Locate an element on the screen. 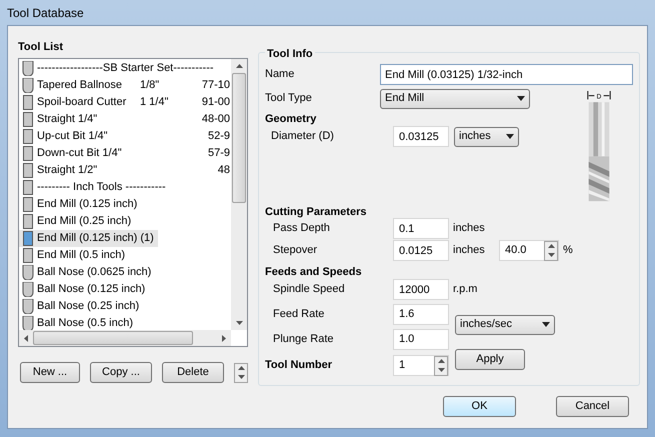 This screenshot has width=655, height=437. tool-type-label: Tool Type is located at coordinates (289, 98).